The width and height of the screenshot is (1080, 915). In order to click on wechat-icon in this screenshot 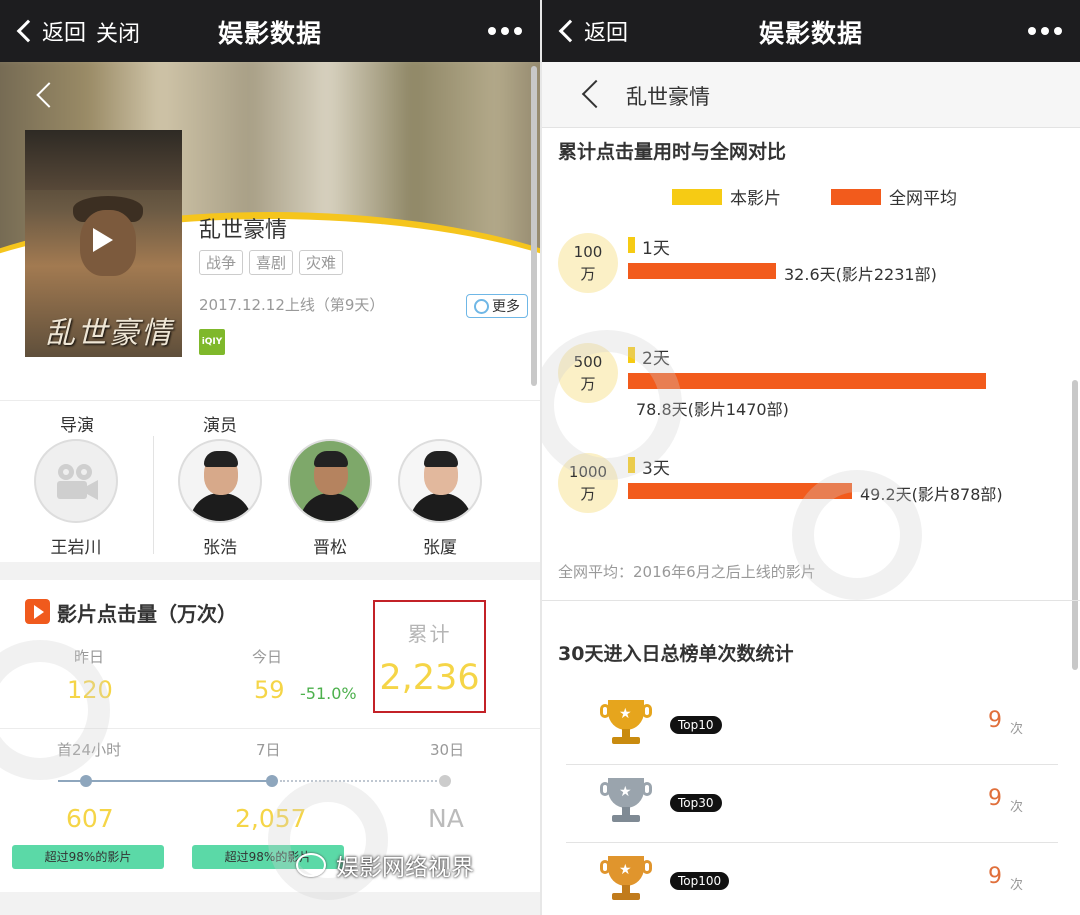, I will do `click(311, 865)`.